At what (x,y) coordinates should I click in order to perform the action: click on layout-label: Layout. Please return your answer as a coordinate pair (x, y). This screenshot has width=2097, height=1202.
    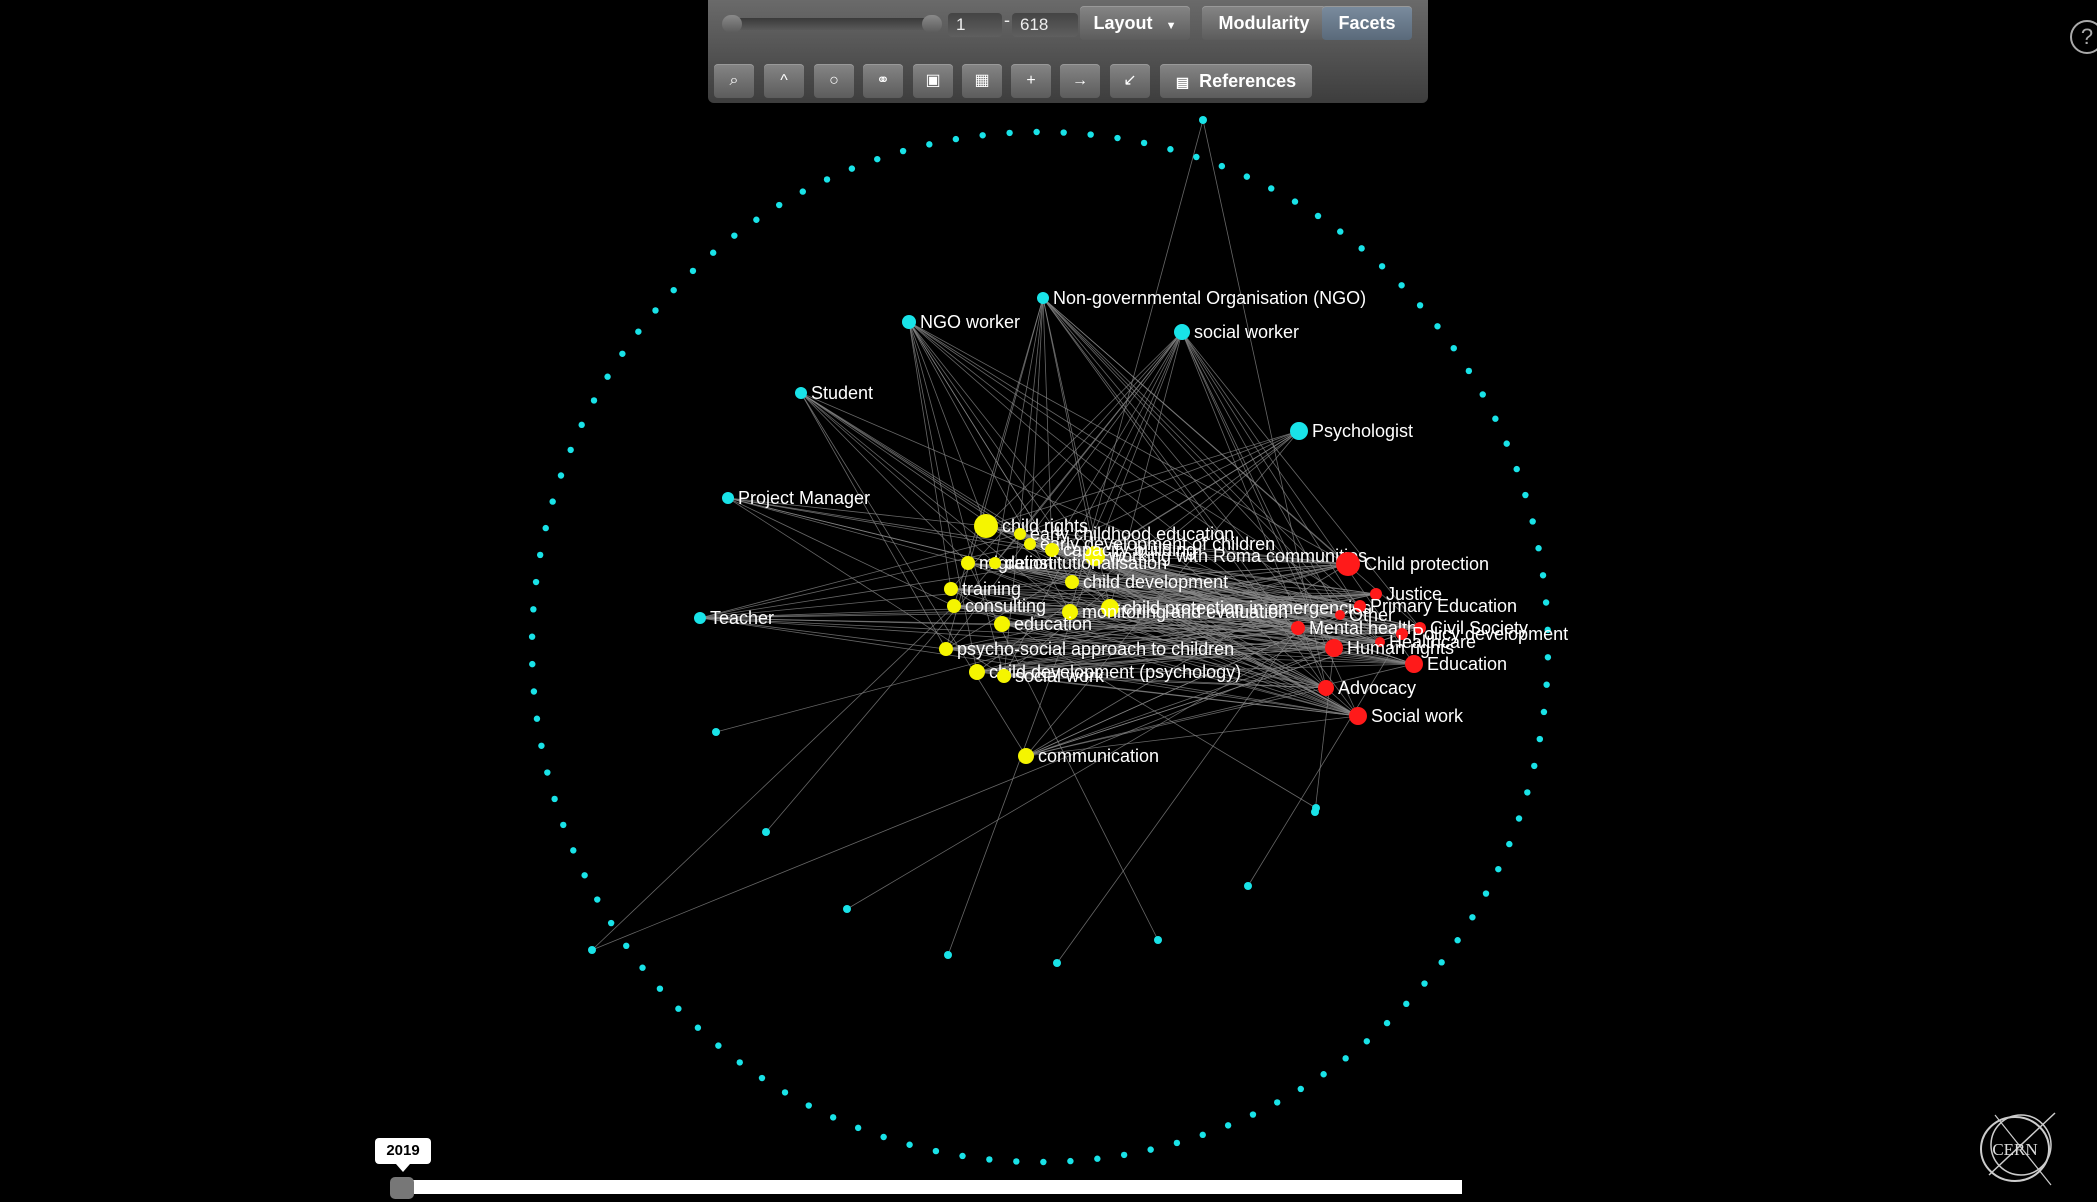
    Looking at the image, I should click on (1123, 23).